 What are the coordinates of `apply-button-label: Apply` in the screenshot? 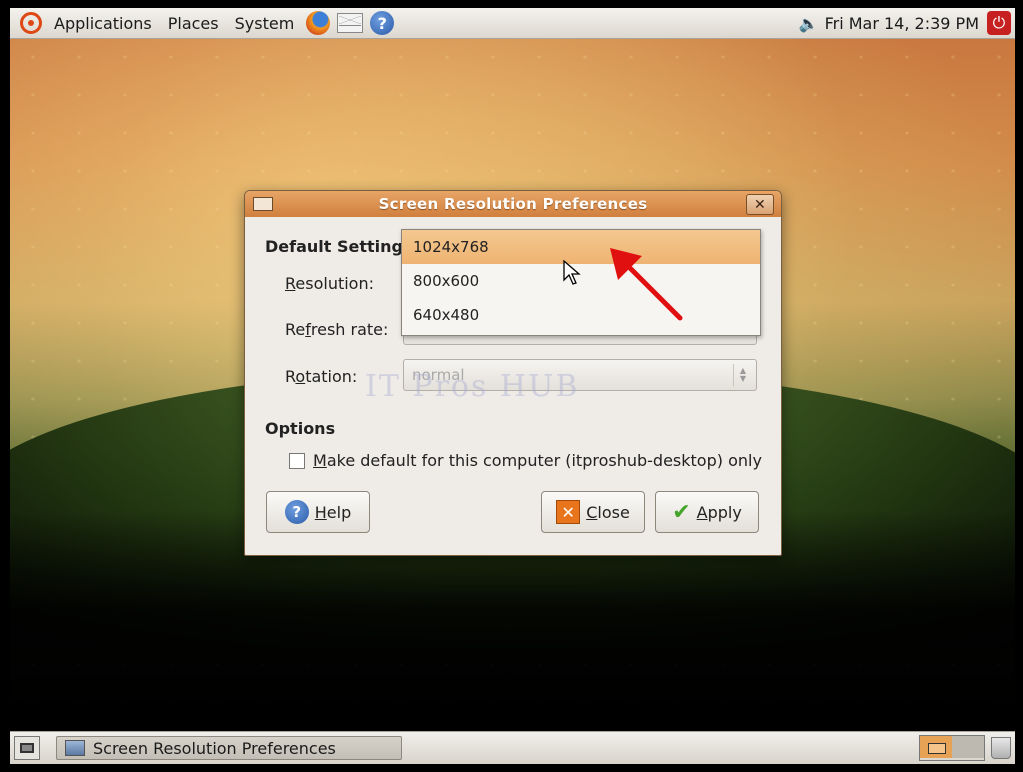 It's located at (719, 512).